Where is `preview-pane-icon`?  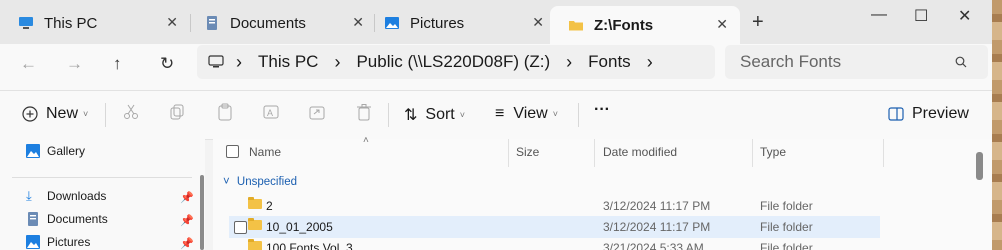 preview-pane-icon is located at coordinates (896, 114).